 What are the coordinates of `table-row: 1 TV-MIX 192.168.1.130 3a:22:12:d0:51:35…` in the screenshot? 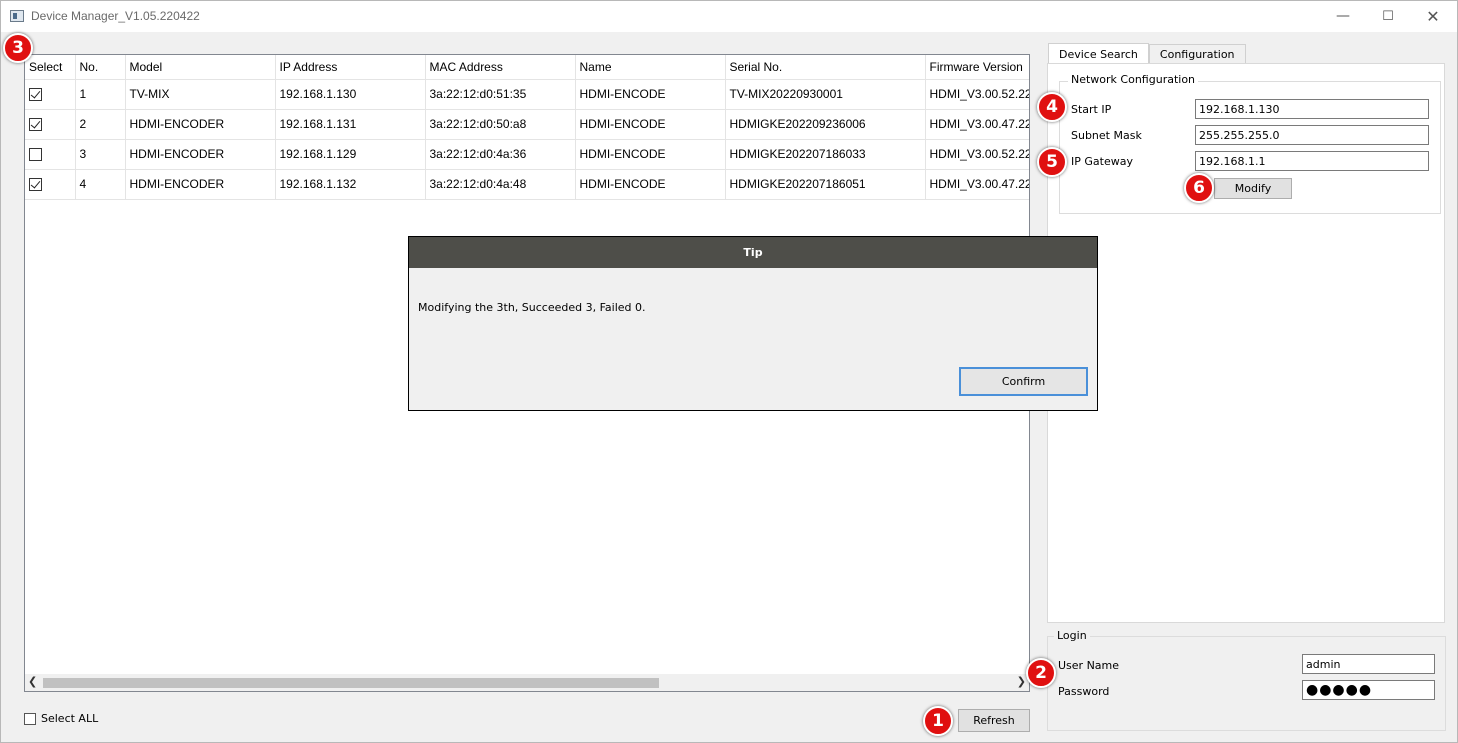 It's located at (527, 93).